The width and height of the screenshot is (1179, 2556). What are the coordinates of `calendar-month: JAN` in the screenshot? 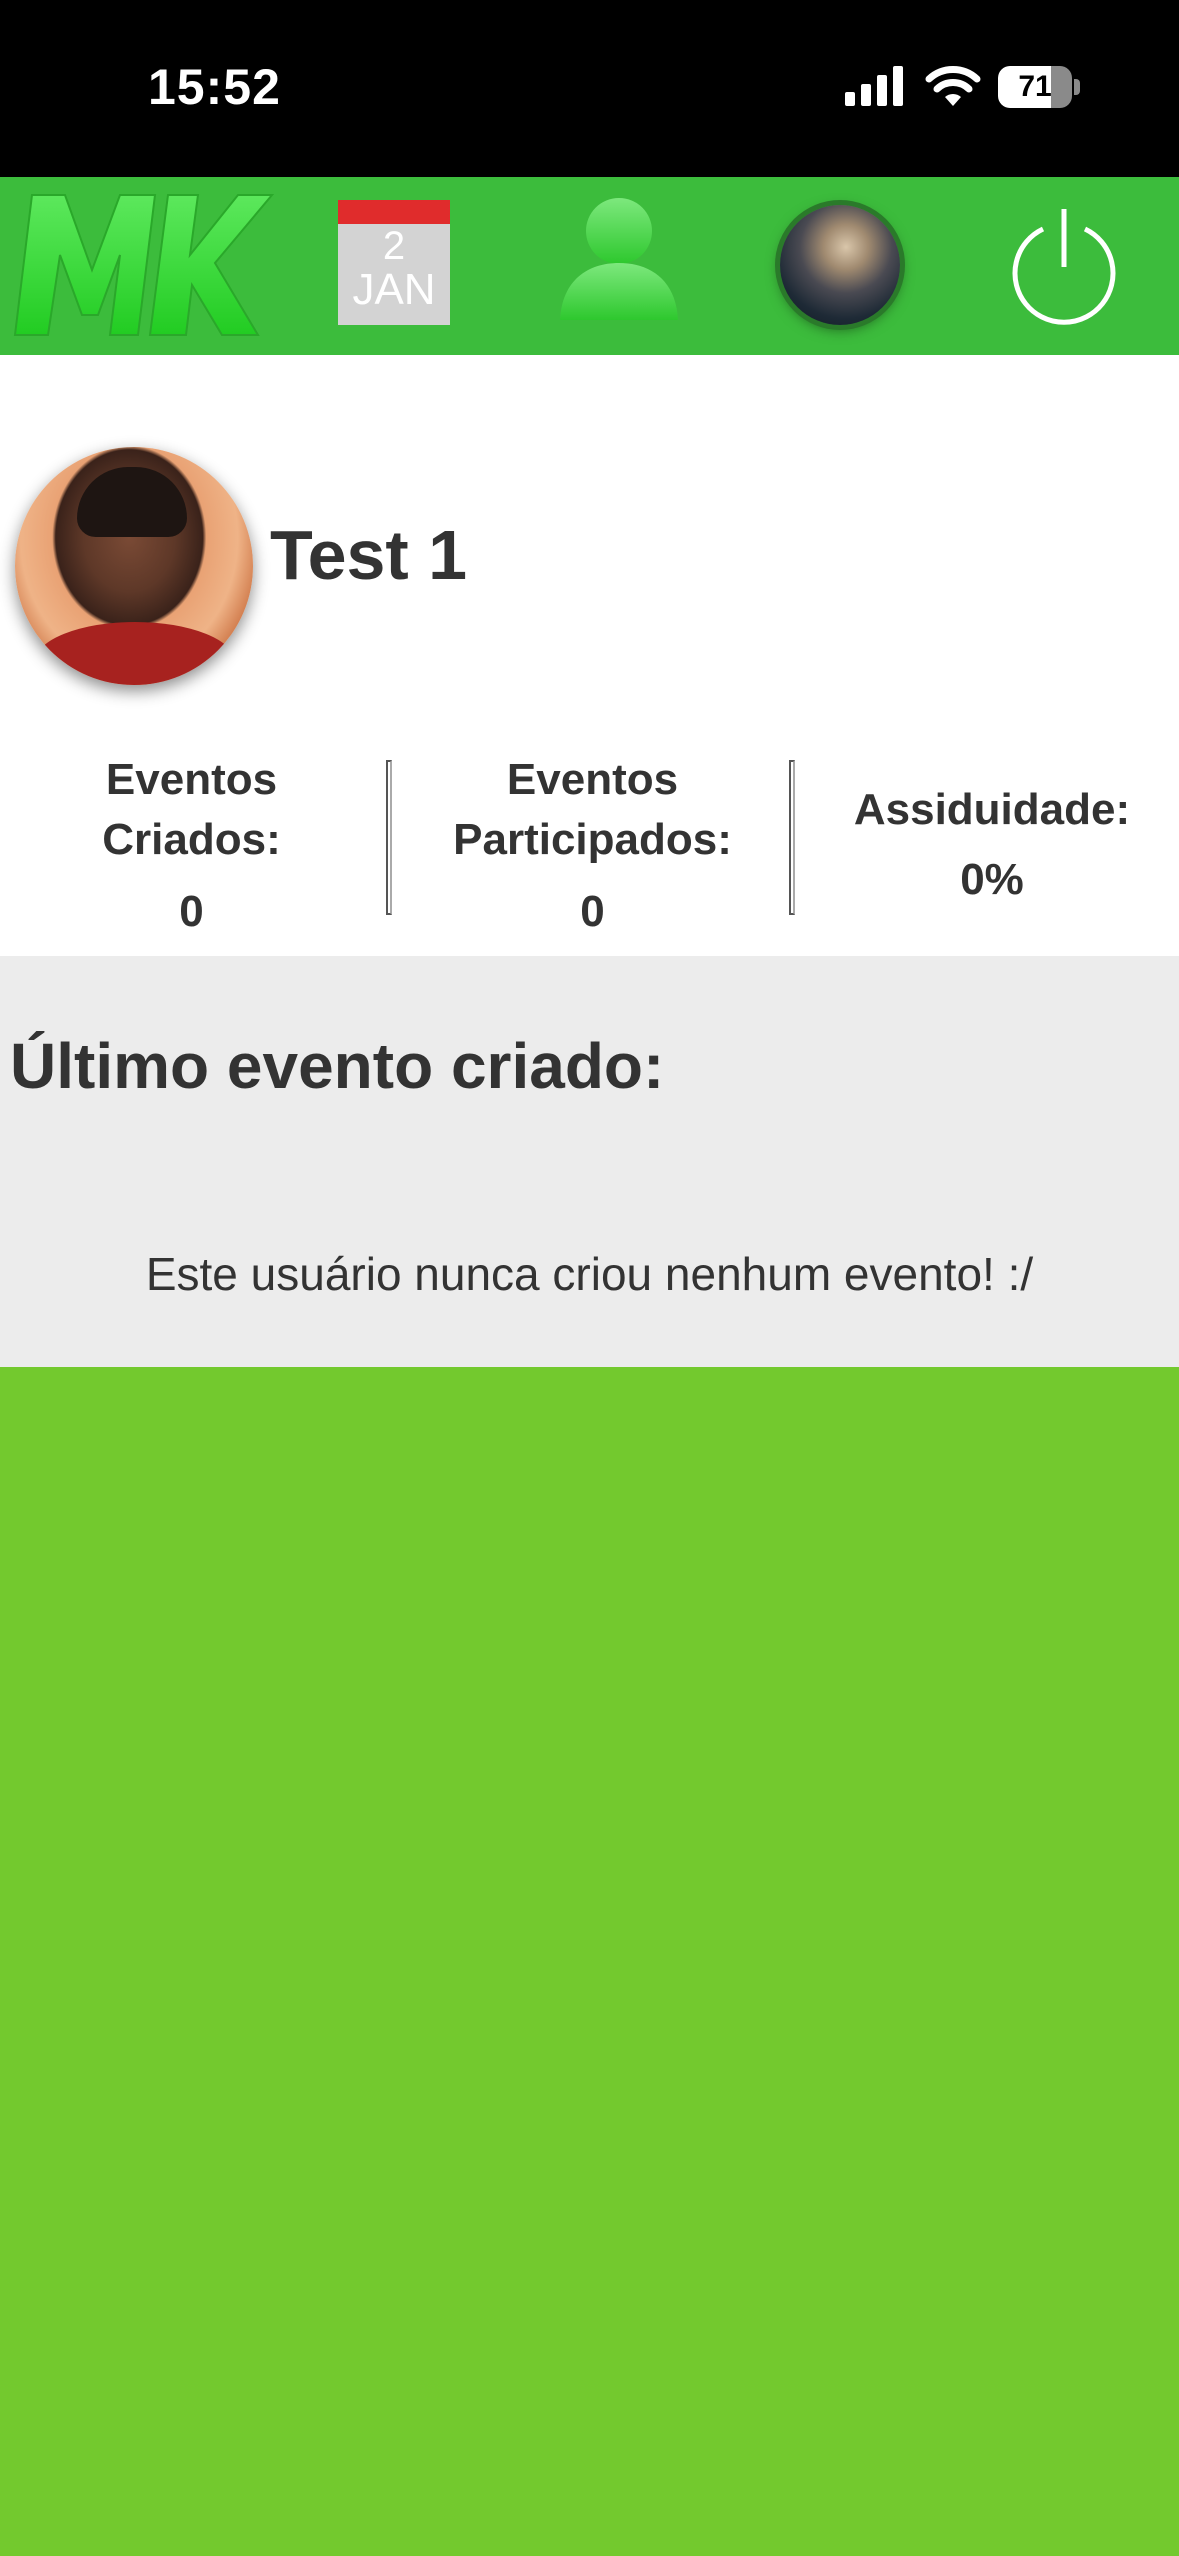 It's located at (394, 289).